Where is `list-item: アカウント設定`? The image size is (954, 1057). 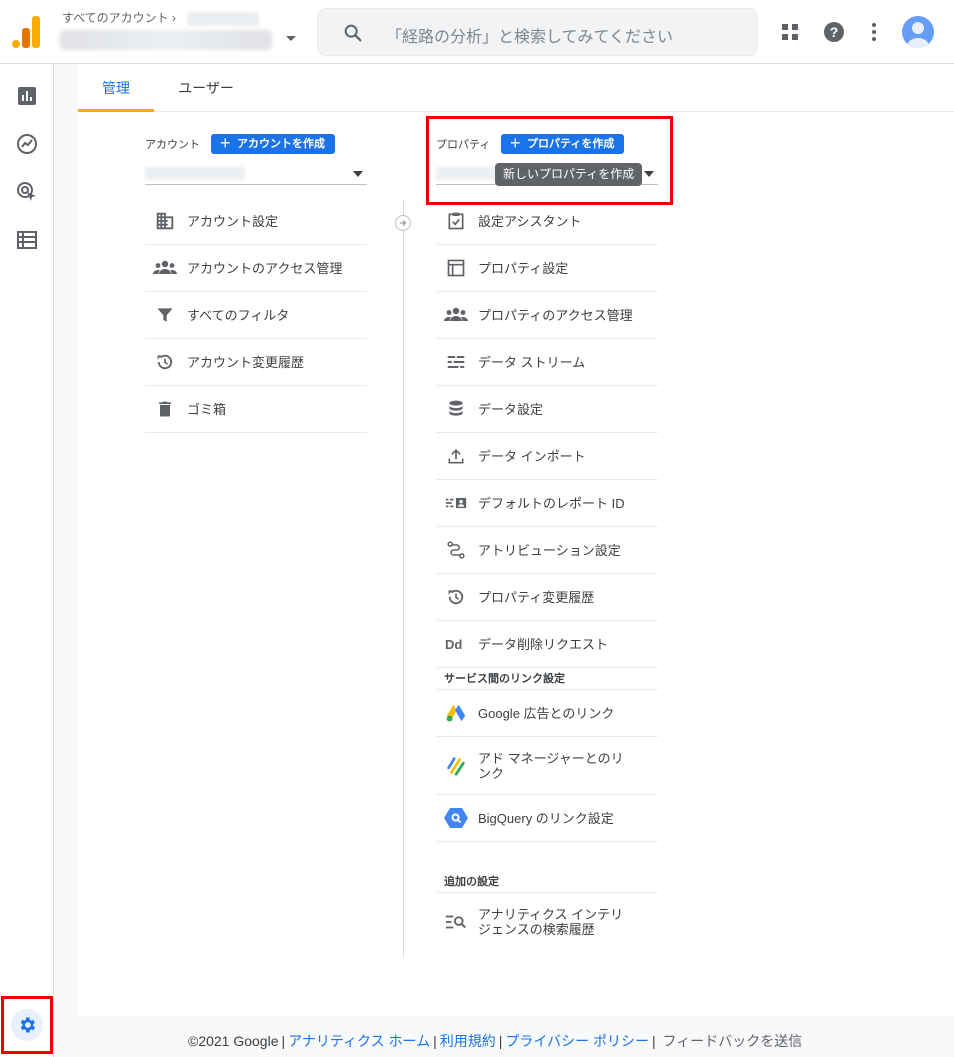
list-item: アカウント設定 is located at coordinates (256, 221).